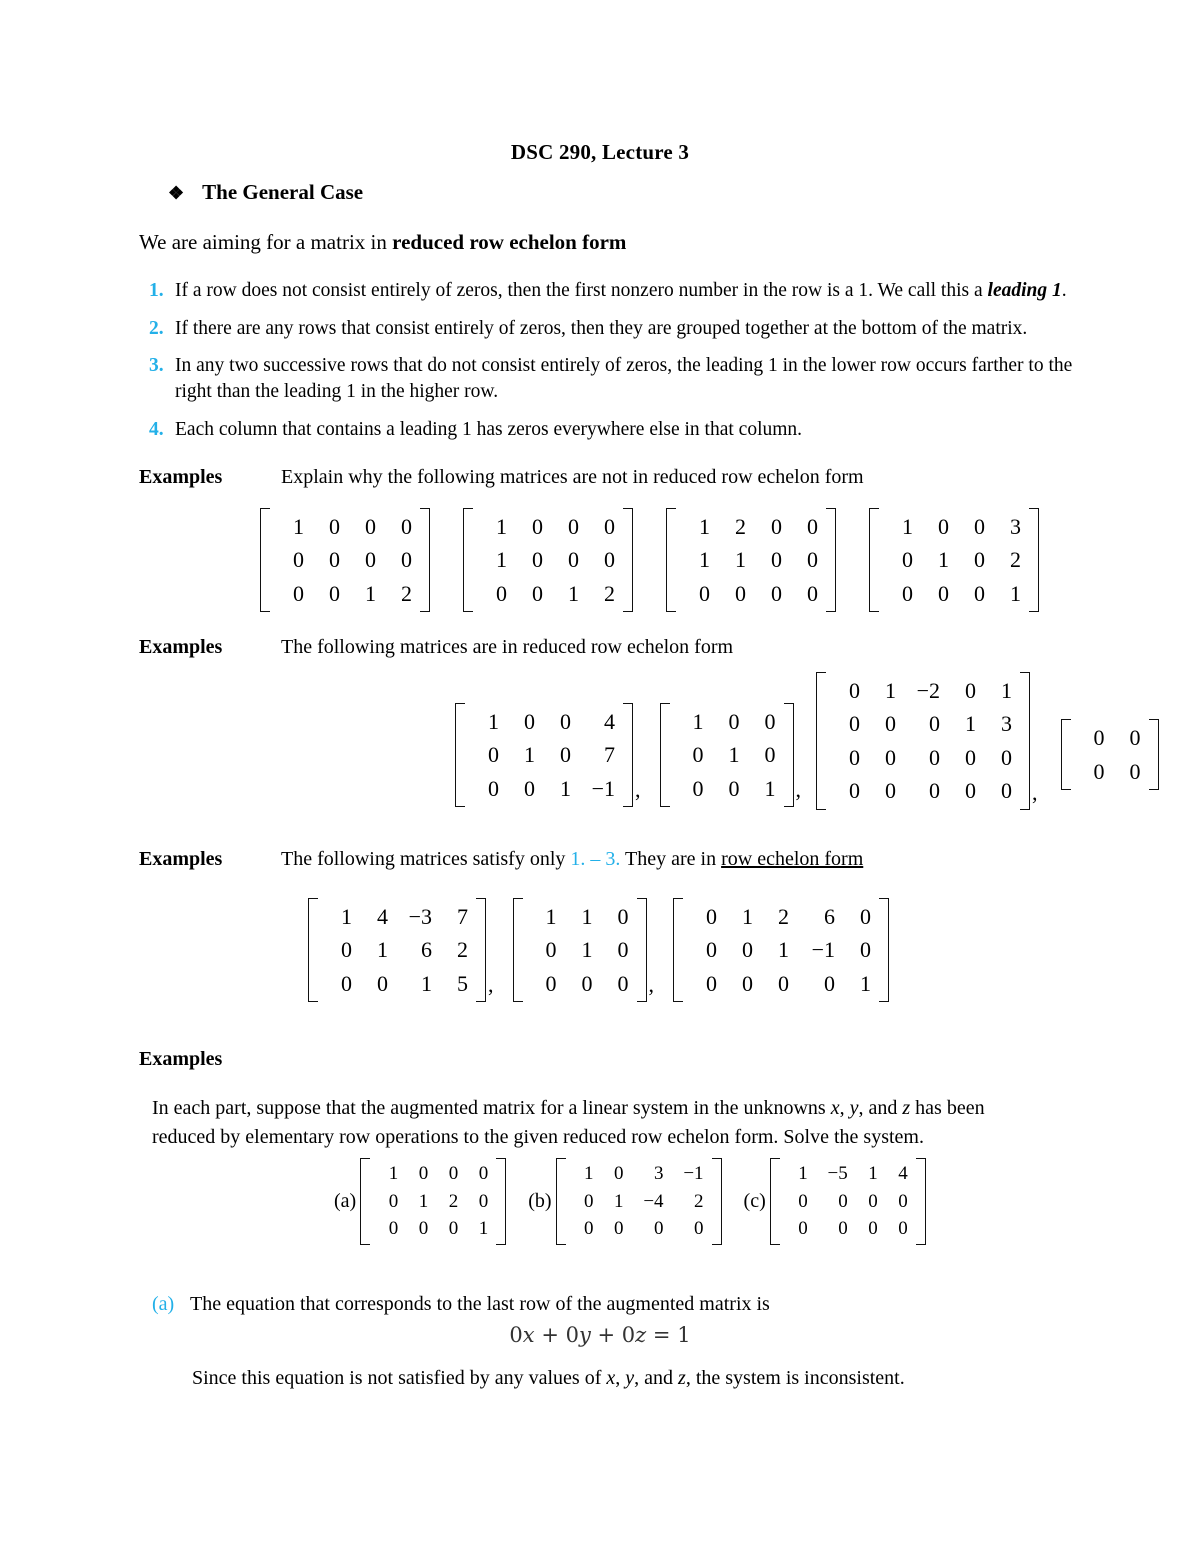 The height and width of the screenshot is (1553, 1200). What do you see at coordinates (1109, 755) in the screenshot?
I see `matrix-wrap: 00 00` at bounding box center [1109, 755].